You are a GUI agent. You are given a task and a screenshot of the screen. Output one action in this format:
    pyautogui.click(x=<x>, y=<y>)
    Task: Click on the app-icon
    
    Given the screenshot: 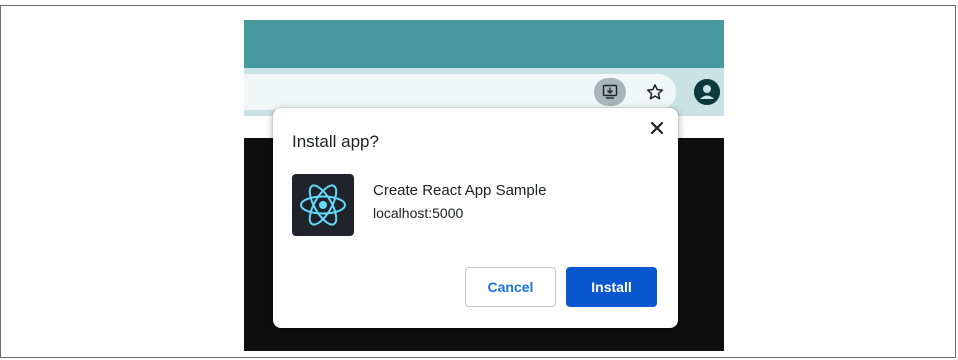 What is the action you would take?
    pyautogui.click(x=323, y=205)
    